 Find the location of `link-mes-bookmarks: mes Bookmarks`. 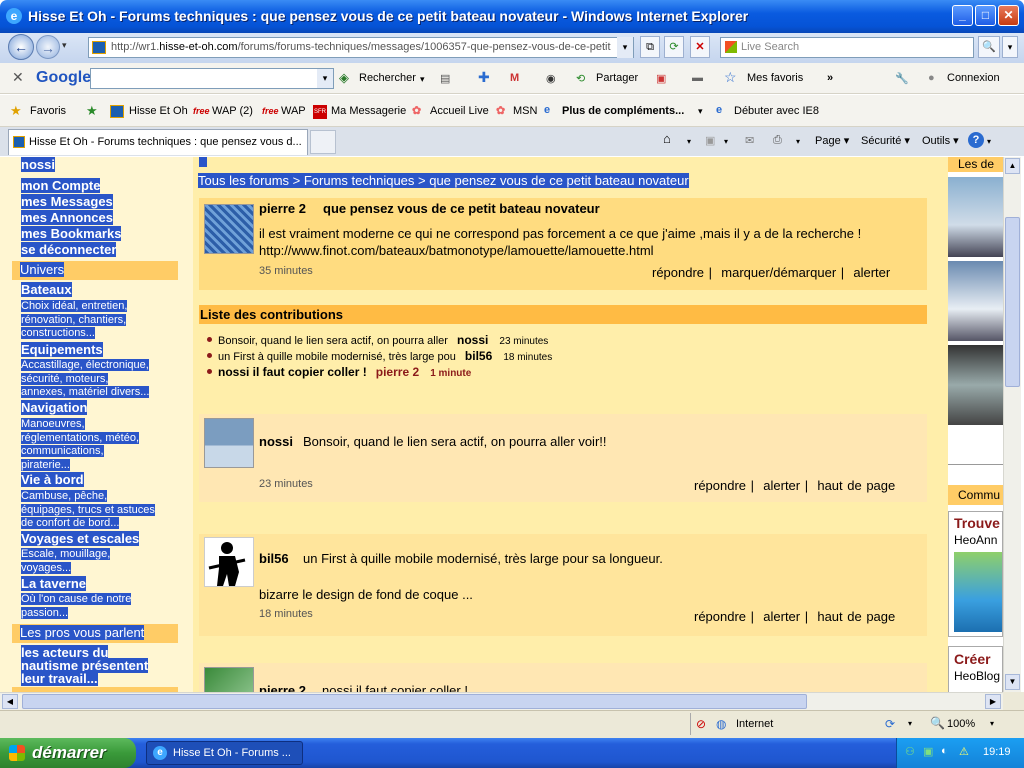

link-mes-bookmarks: mes Bookmarks is located at coordinates (71, 234).